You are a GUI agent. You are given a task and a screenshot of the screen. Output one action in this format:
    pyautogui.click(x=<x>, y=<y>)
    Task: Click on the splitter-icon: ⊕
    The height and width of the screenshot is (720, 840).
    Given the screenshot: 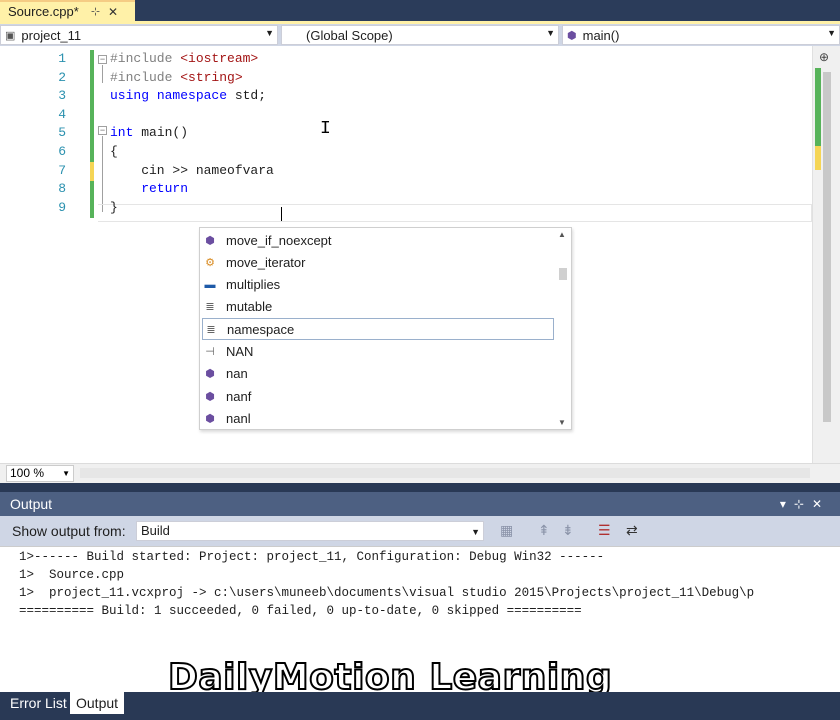 What is the action you would take?
    pyautogui.click(x=824, y=57)
    